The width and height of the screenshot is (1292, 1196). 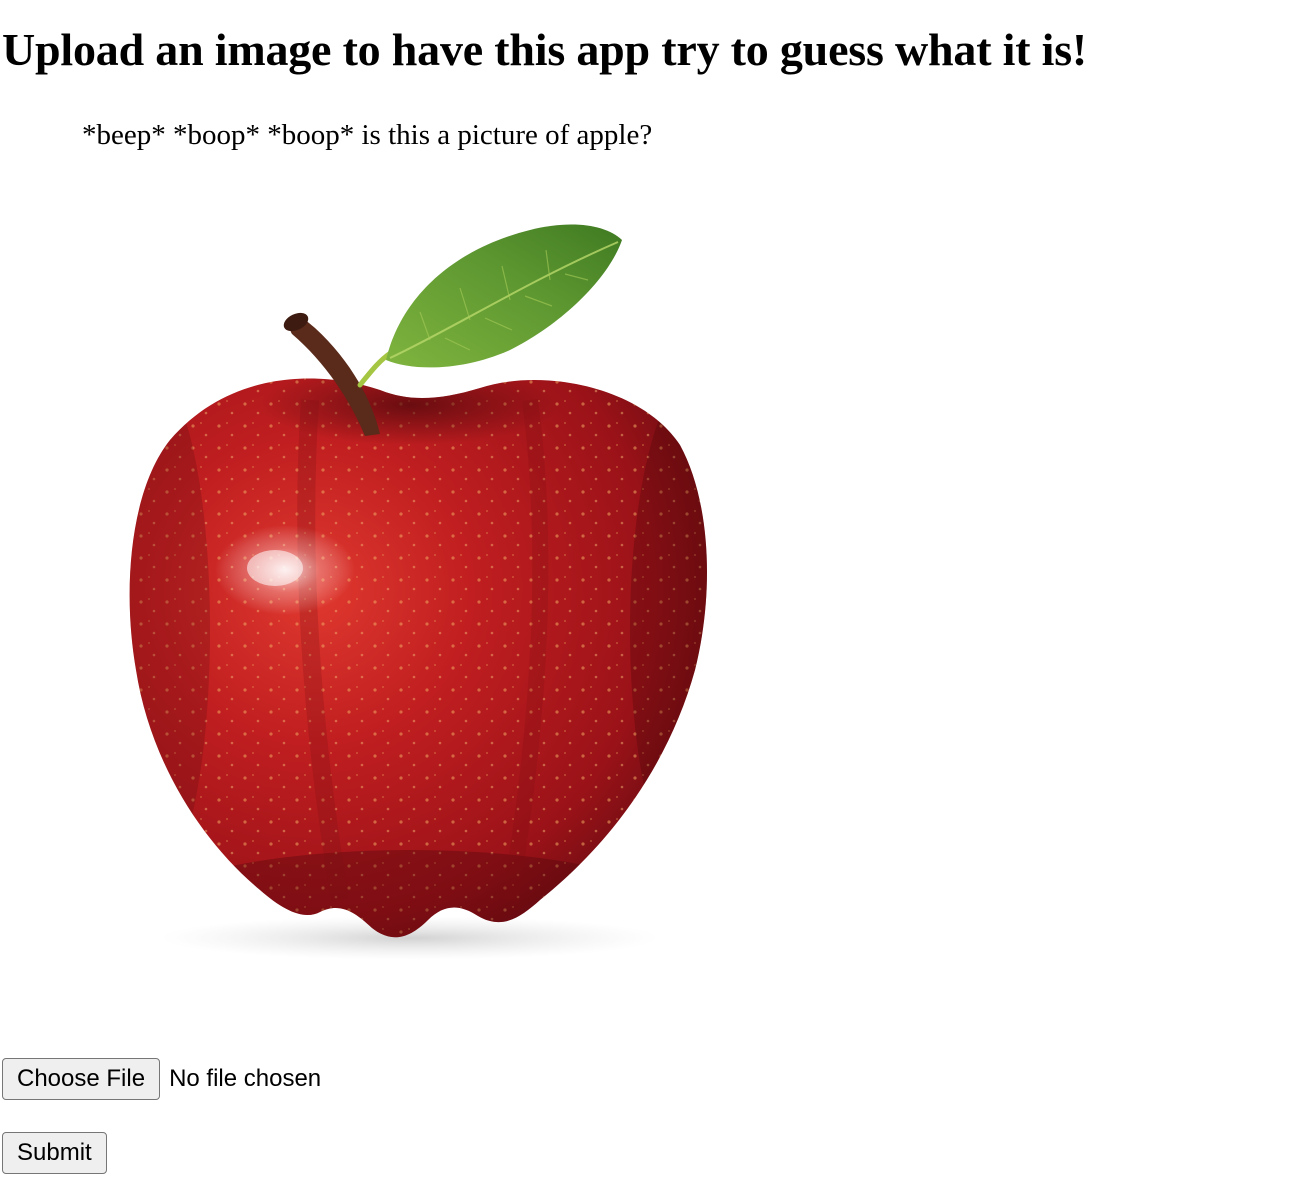 I want to click on apple-leaf, so click(x=504, y=296).